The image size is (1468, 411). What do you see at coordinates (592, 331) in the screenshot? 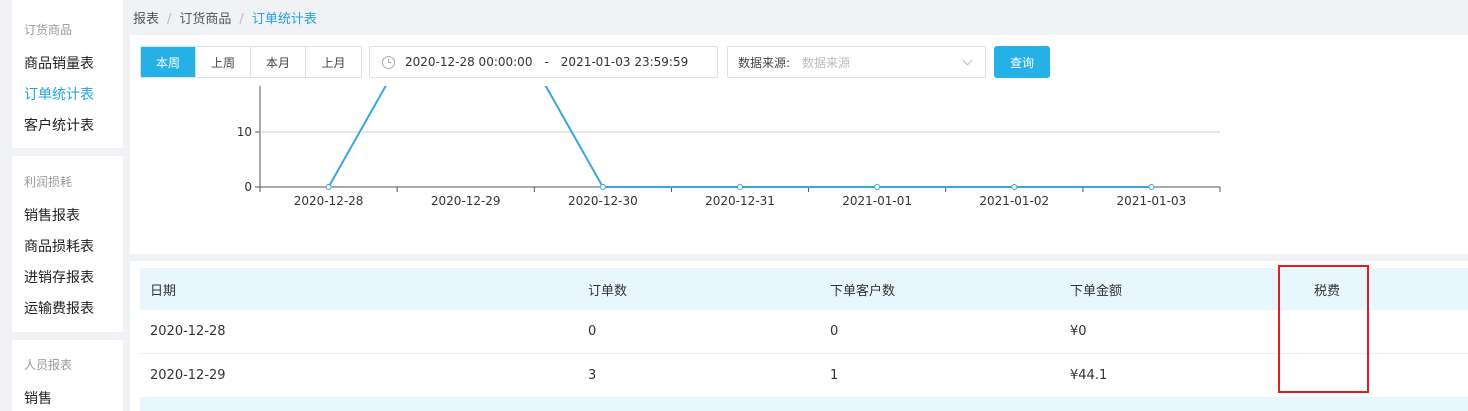
I see `cell-orders: 0` at bounding box center [592, 331].